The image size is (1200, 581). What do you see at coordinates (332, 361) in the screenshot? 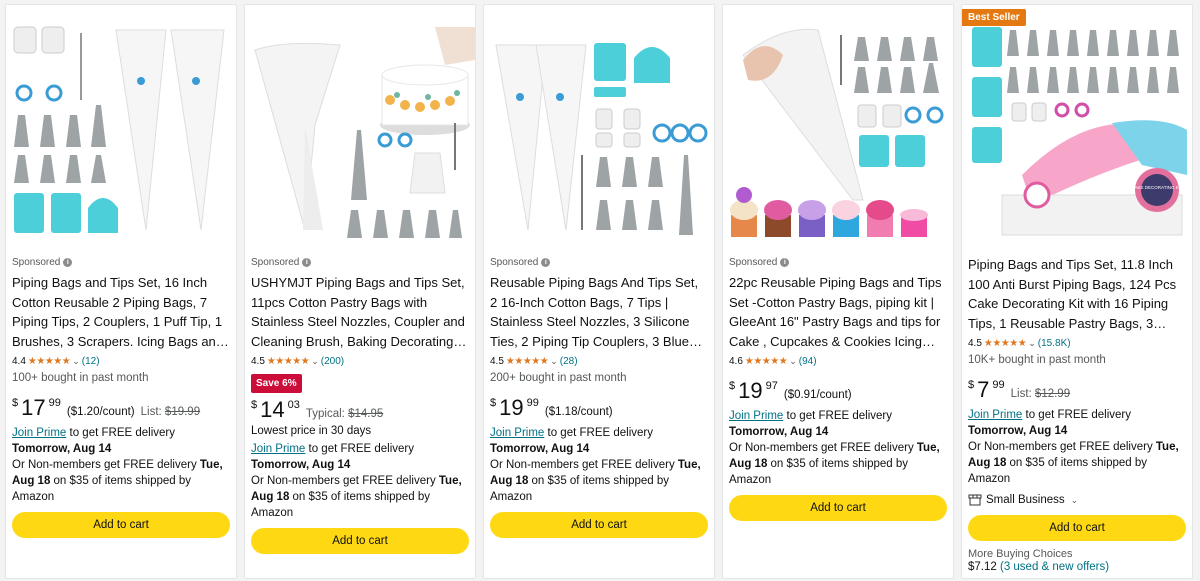
I see `review-count: (200)` at bounding box center [332, 361].